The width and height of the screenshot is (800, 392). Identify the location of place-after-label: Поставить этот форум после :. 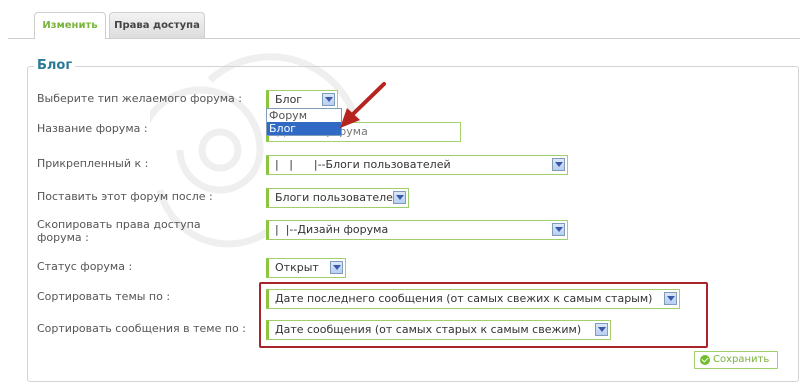
(125, 196).